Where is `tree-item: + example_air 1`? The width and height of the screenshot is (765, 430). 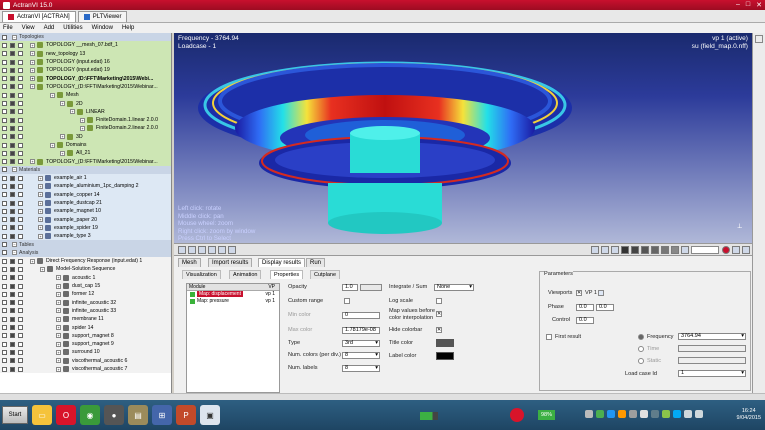
tree-item: + example_air 1 is located at coordinates (85, 178).